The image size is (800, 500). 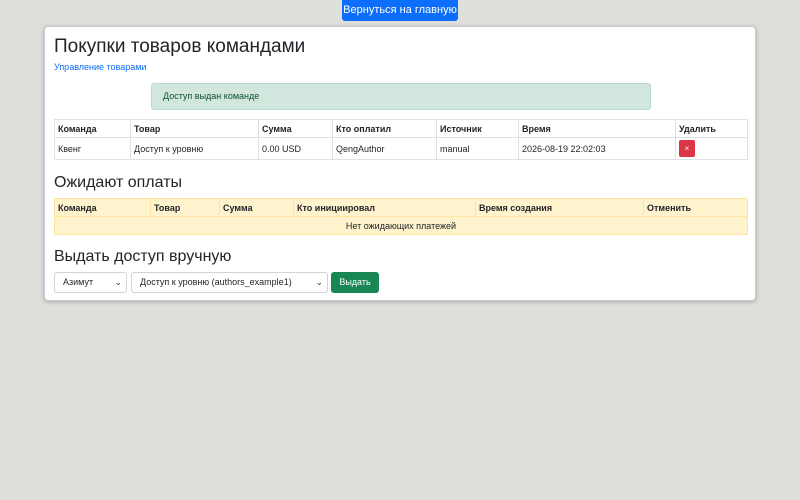 I want to click on manage-products-link: Управление товарами, so click(x=100, y=67).